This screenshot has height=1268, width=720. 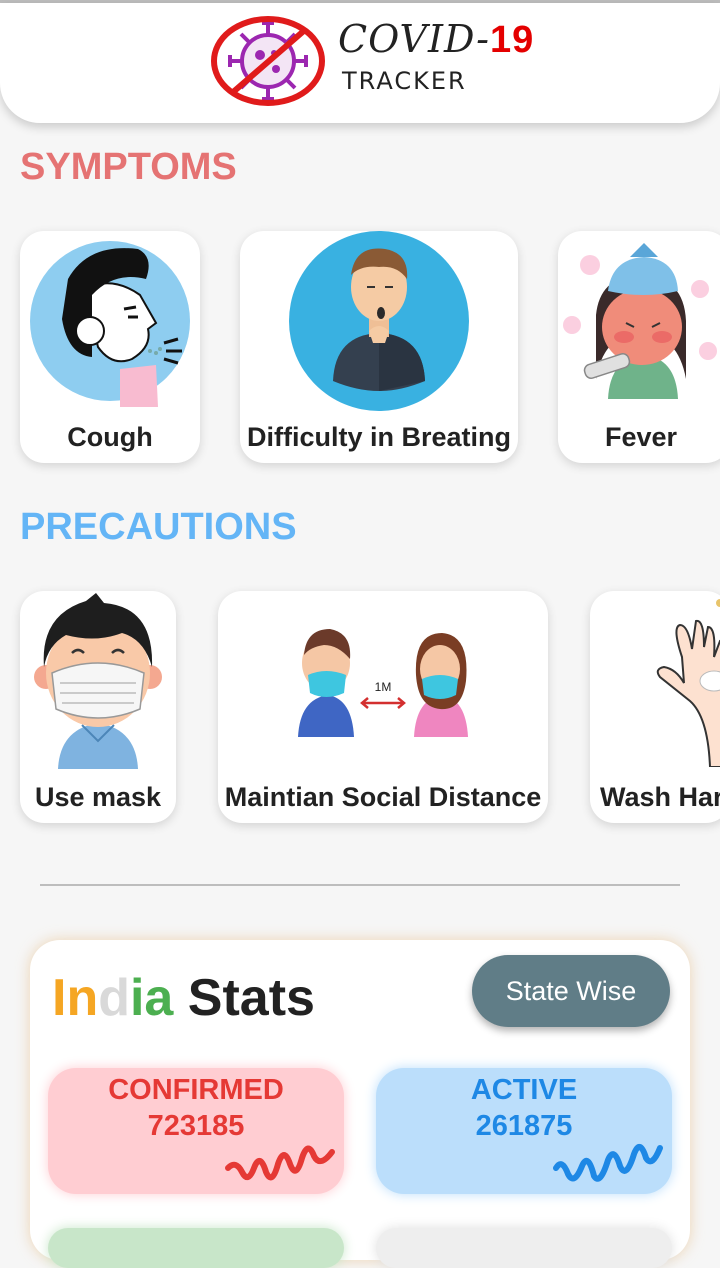 I want to click on precaution-label: Use mask, so click(x=98, y=797).